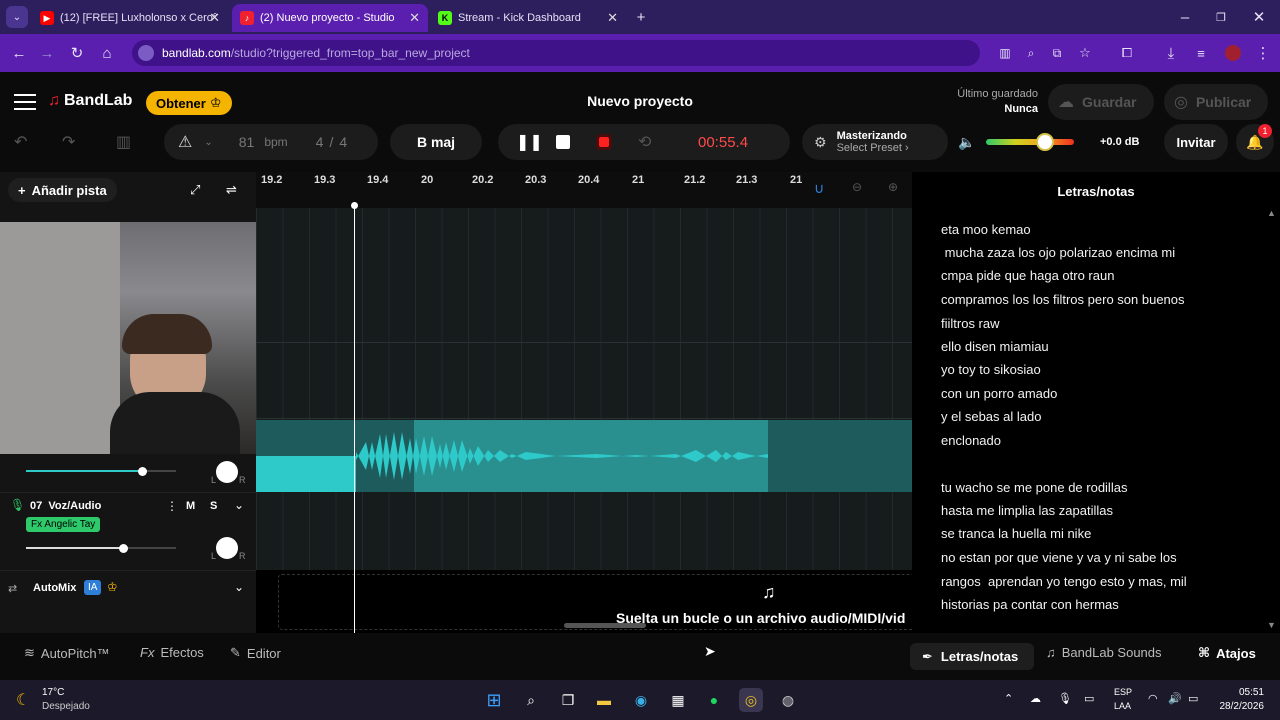 This screenshot has width=1280, height=720. What do you see at coordinates (972, 656) in the screenshot?
I see `tab-lyrics-notes: ✒ Letras/notas` at bounding box center [972, 656].